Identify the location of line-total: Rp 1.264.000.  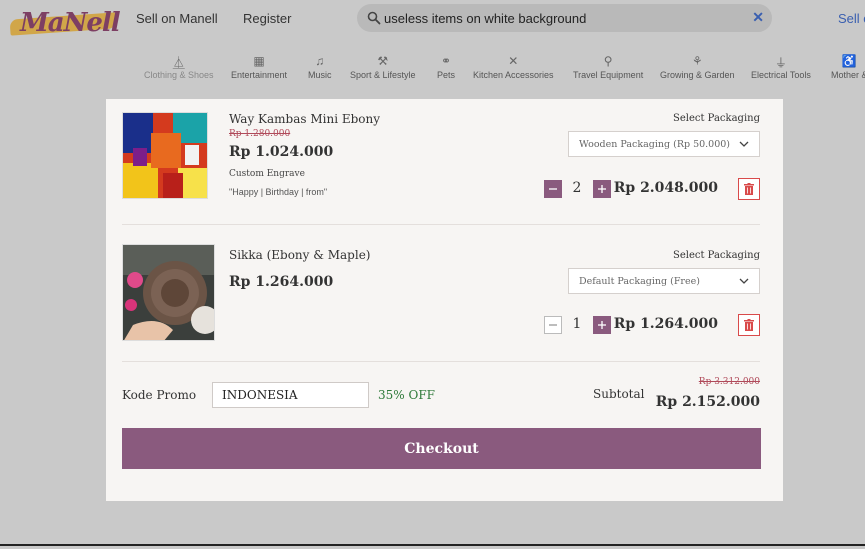
(665, 324).